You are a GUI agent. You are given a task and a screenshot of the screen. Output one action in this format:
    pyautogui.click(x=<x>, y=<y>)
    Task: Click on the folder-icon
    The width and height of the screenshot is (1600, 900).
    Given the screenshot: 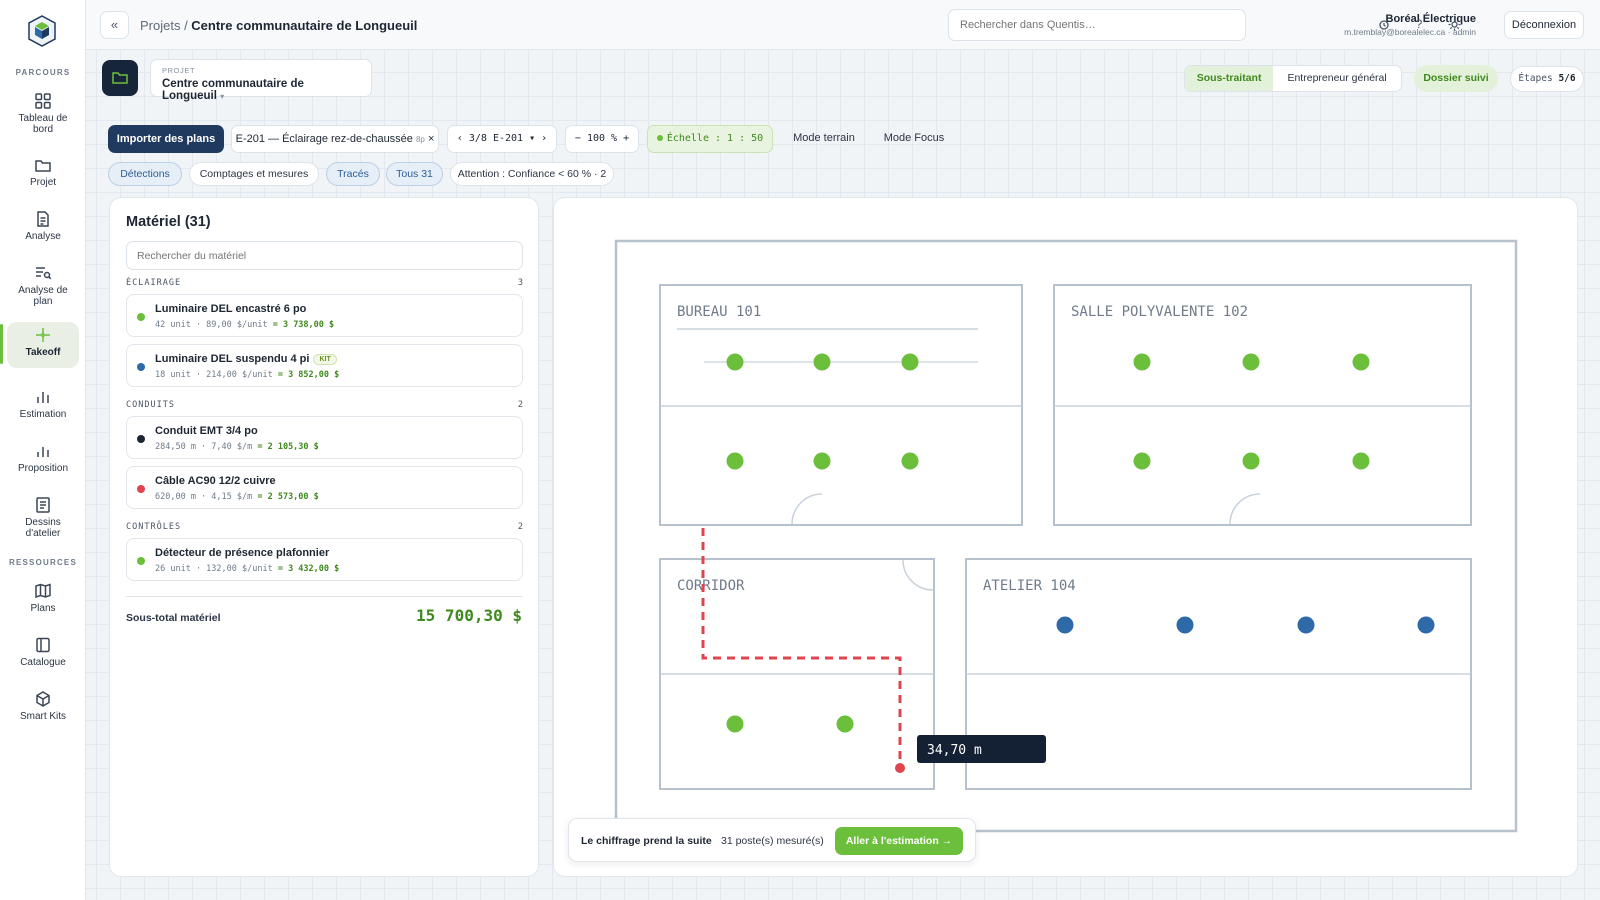 What is the action you would take?
    pyautogui.click(x=43, y=166)
    